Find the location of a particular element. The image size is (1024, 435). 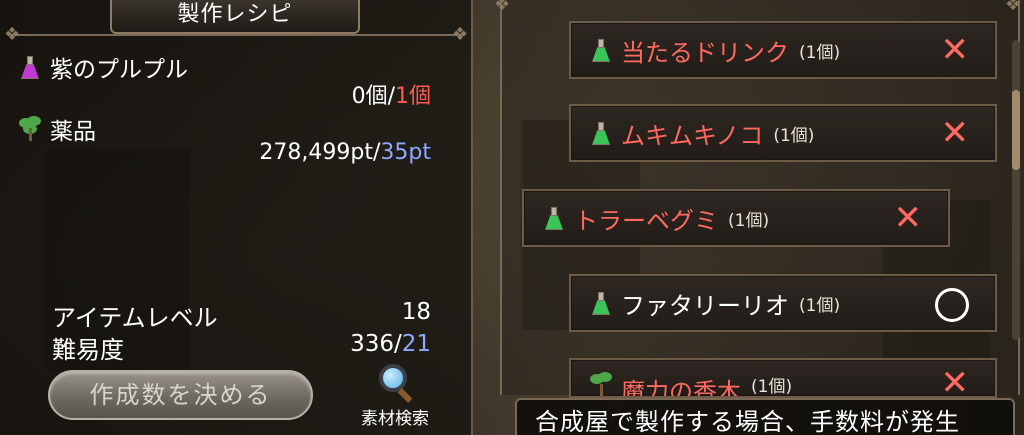

decide-quantity-button: 作成数を決める is located at coordinates (180, 395).